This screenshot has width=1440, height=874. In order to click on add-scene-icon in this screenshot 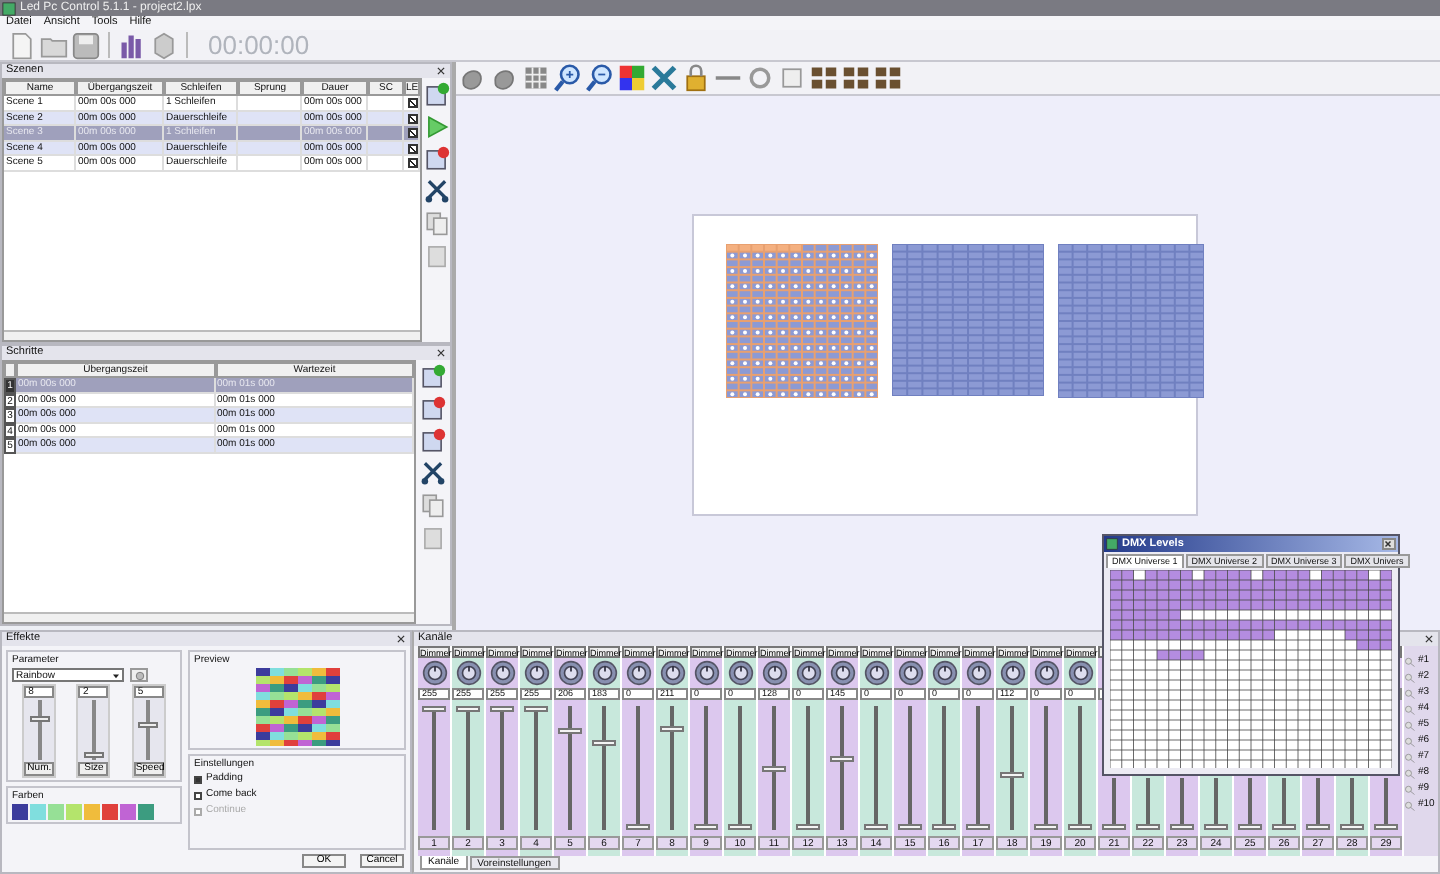, I will do `click(436, 95)`.